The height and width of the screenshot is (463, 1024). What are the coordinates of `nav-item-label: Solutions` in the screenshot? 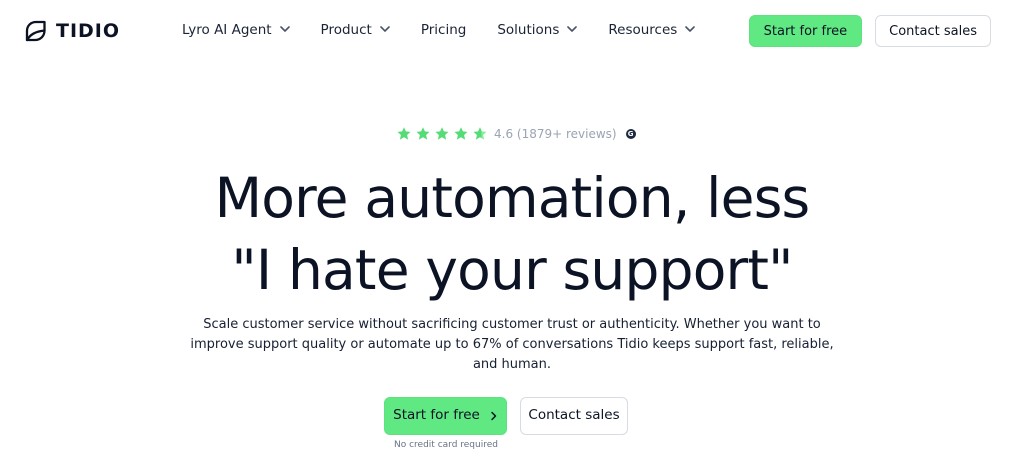 It's located at (528, 30).